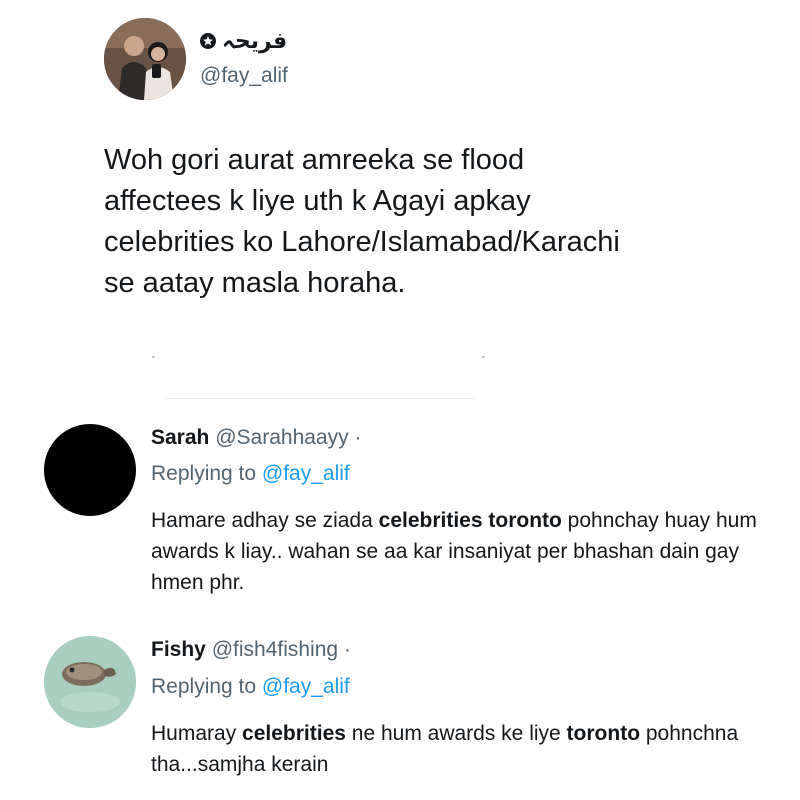 The image size is (800, 800). I want to click on reply-text: Hamare adhay se ziada, so click(265, 520).